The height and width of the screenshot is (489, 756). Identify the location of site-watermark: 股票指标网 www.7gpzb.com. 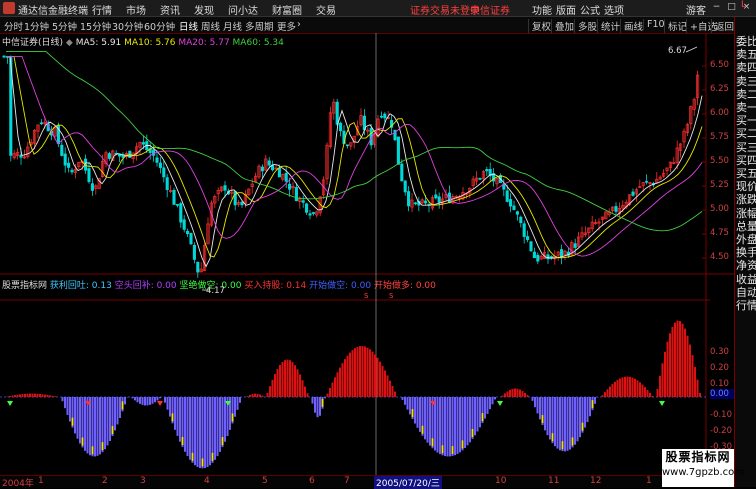
(698, 468).